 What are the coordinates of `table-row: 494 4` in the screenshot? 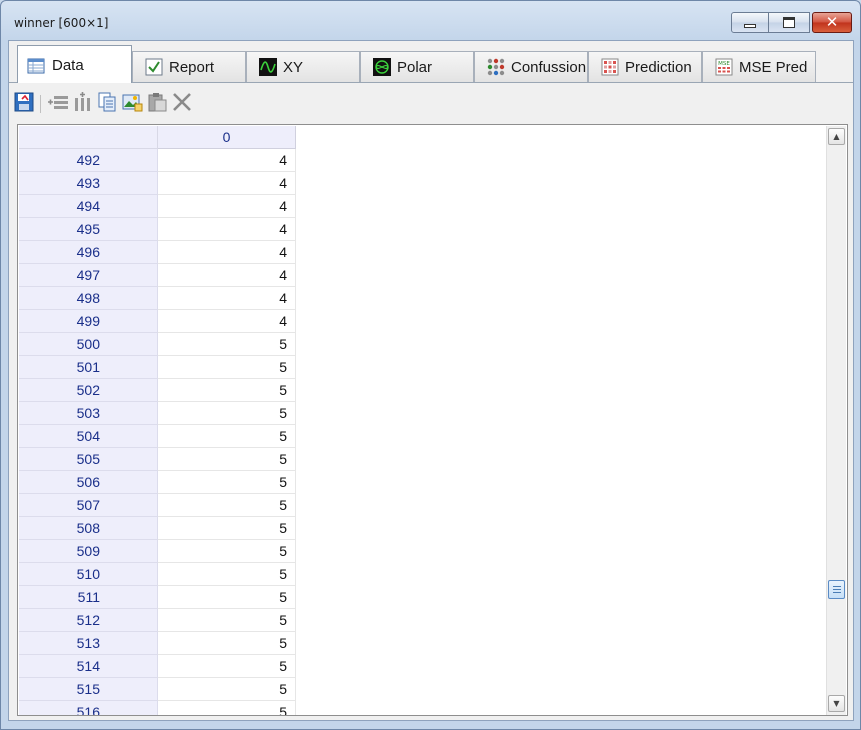 It's located at (157, 206).